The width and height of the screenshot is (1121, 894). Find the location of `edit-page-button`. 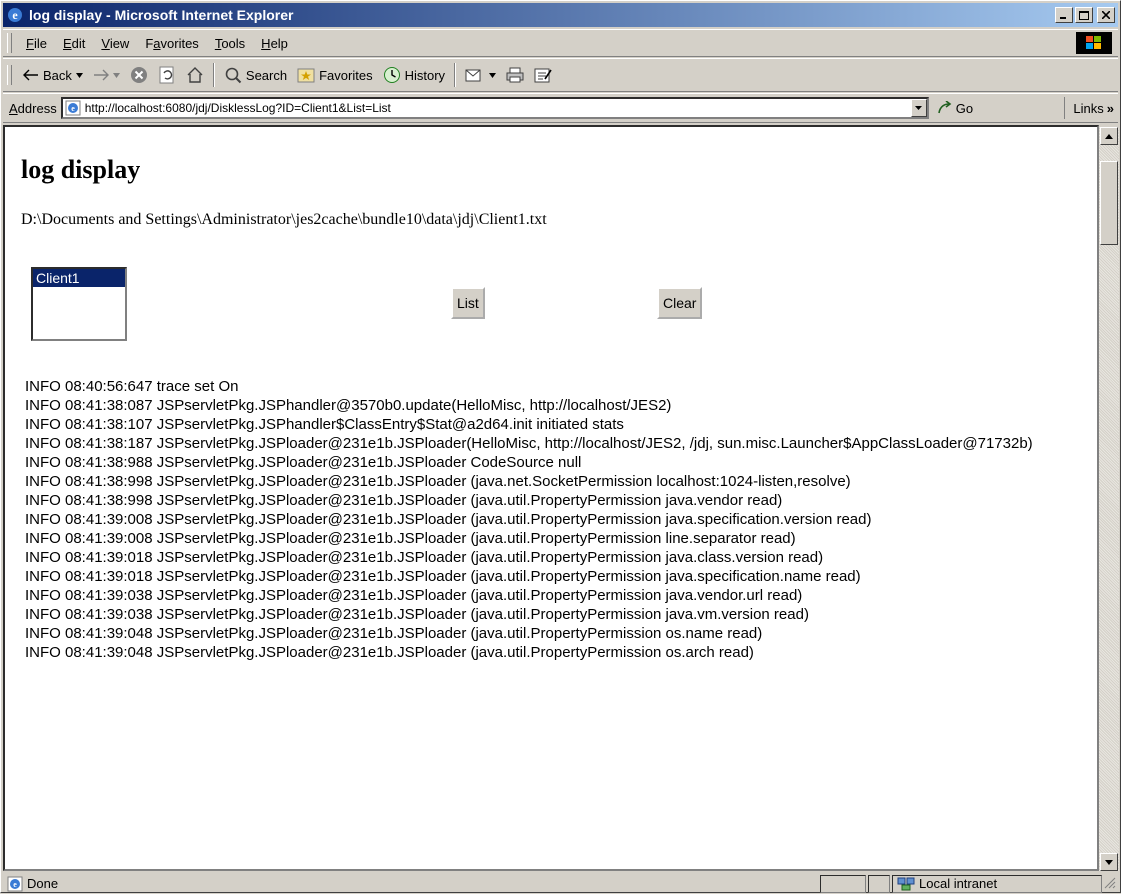

edit-page-button is located at coordinates (543, 75).